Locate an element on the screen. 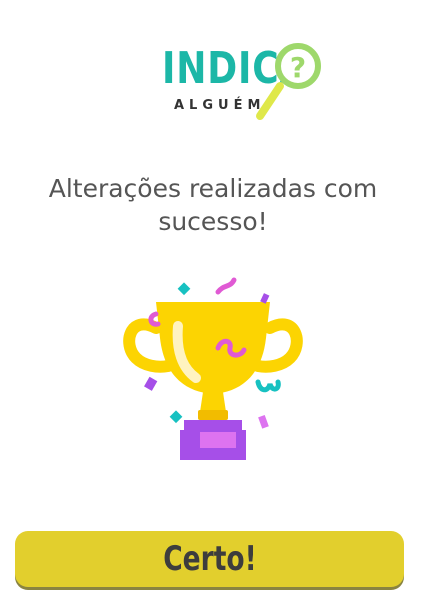 Image resolution: width=426 pixels, height=611 pixels. logo-question-mark: ? is located at coordinates (298, 67).